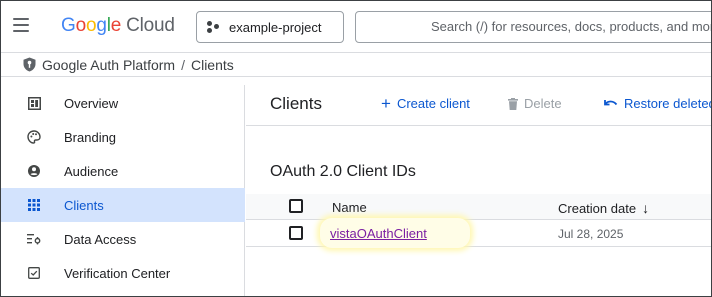 Image resolution: width=712 pixels, height=297 pixels. What do you see at coordinates (21, 25) in the screenshot?
I see `main-menu-icon` at bounding box center [21, 25].